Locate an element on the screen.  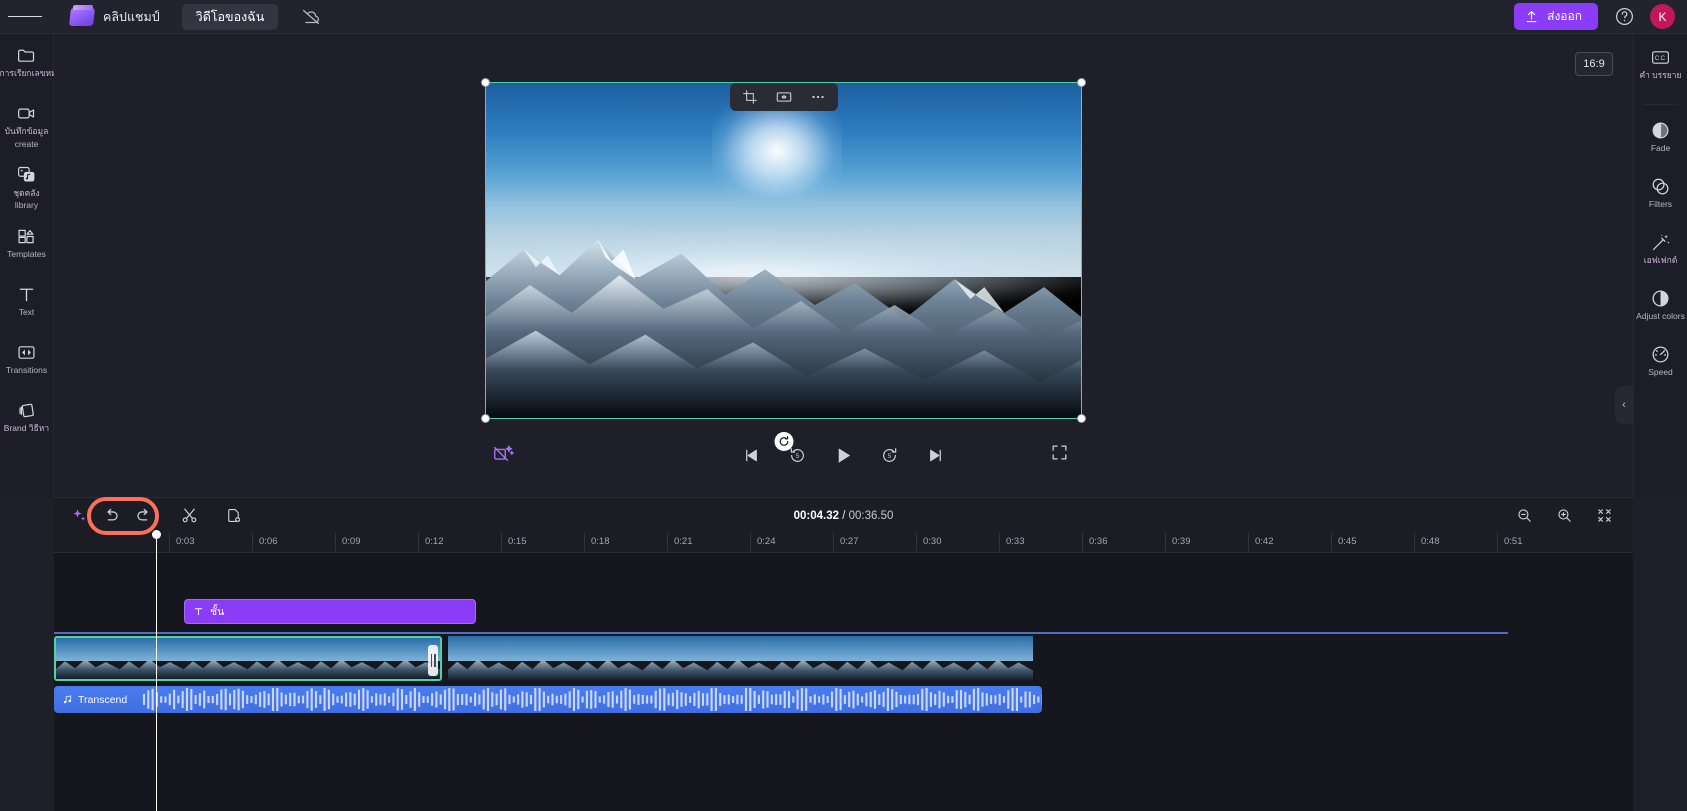
top-bar: คลิปแชมป์ วิดีโอของฉัน ส่งออก K is located at coordinates (843, 17).